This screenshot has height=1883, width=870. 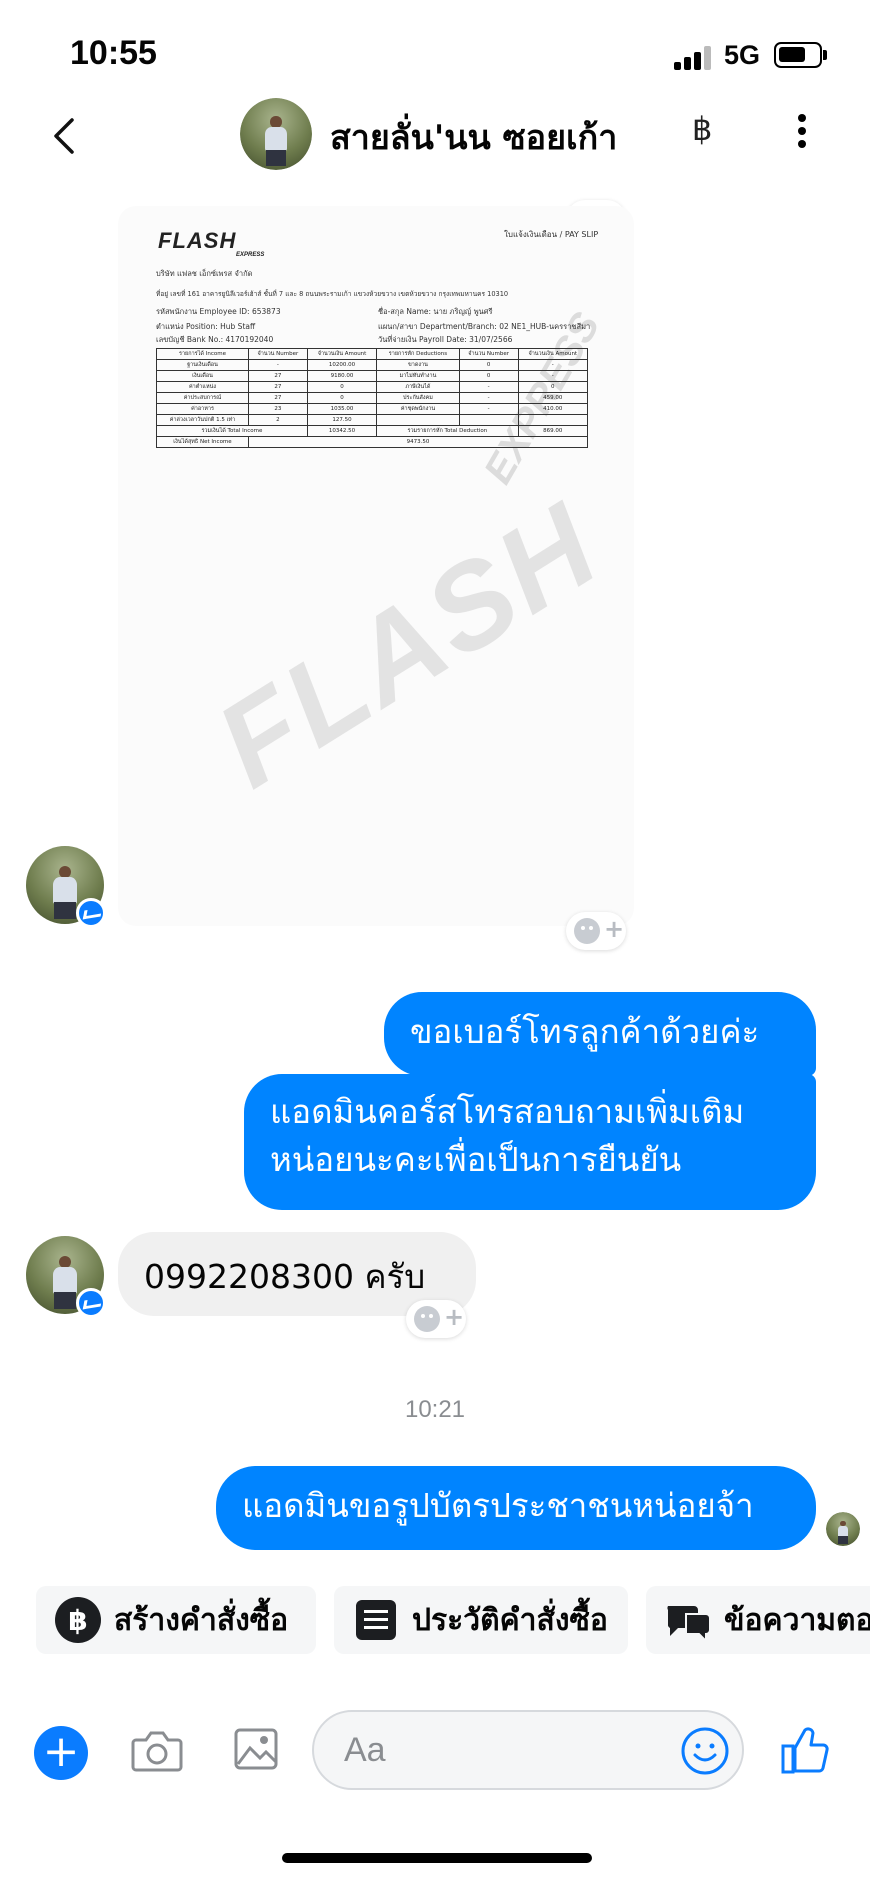 What do you see at coordinates (215, 339) in the screenshot?
I see `payslip-bank: เลขบัญชี Bank No.: 4170192040` at bounding box center [215, 339].